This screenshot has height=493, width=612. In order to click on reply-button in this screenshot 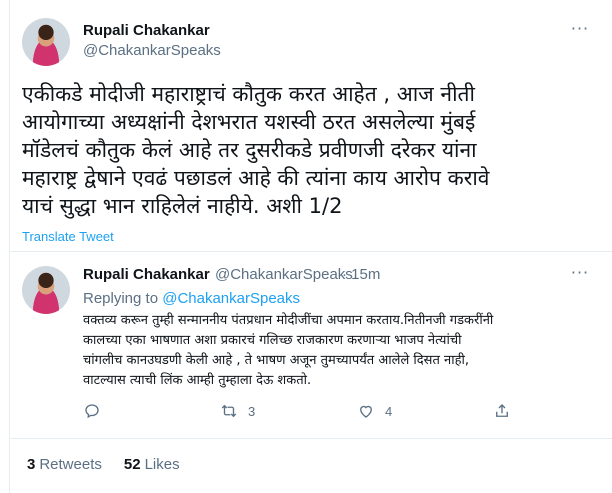, I will do `click(92, 411)`.